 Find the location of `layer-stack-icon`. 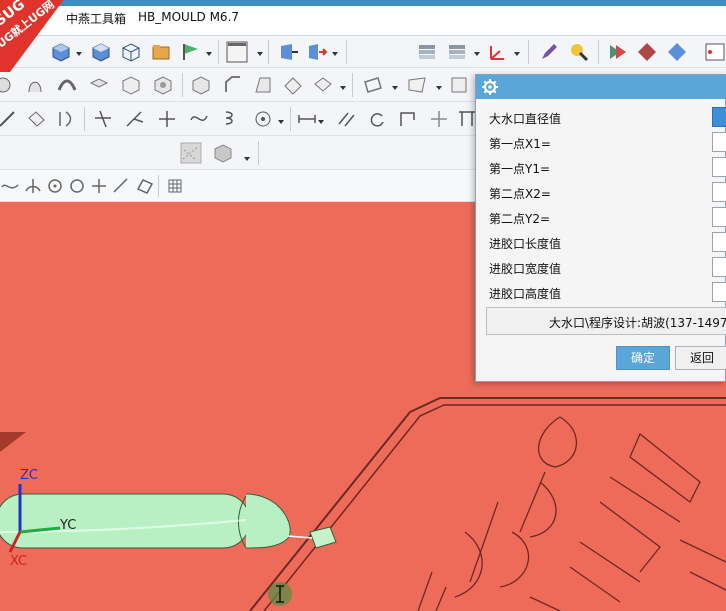

layer-stack-icon is located at coordinates (427, 52).